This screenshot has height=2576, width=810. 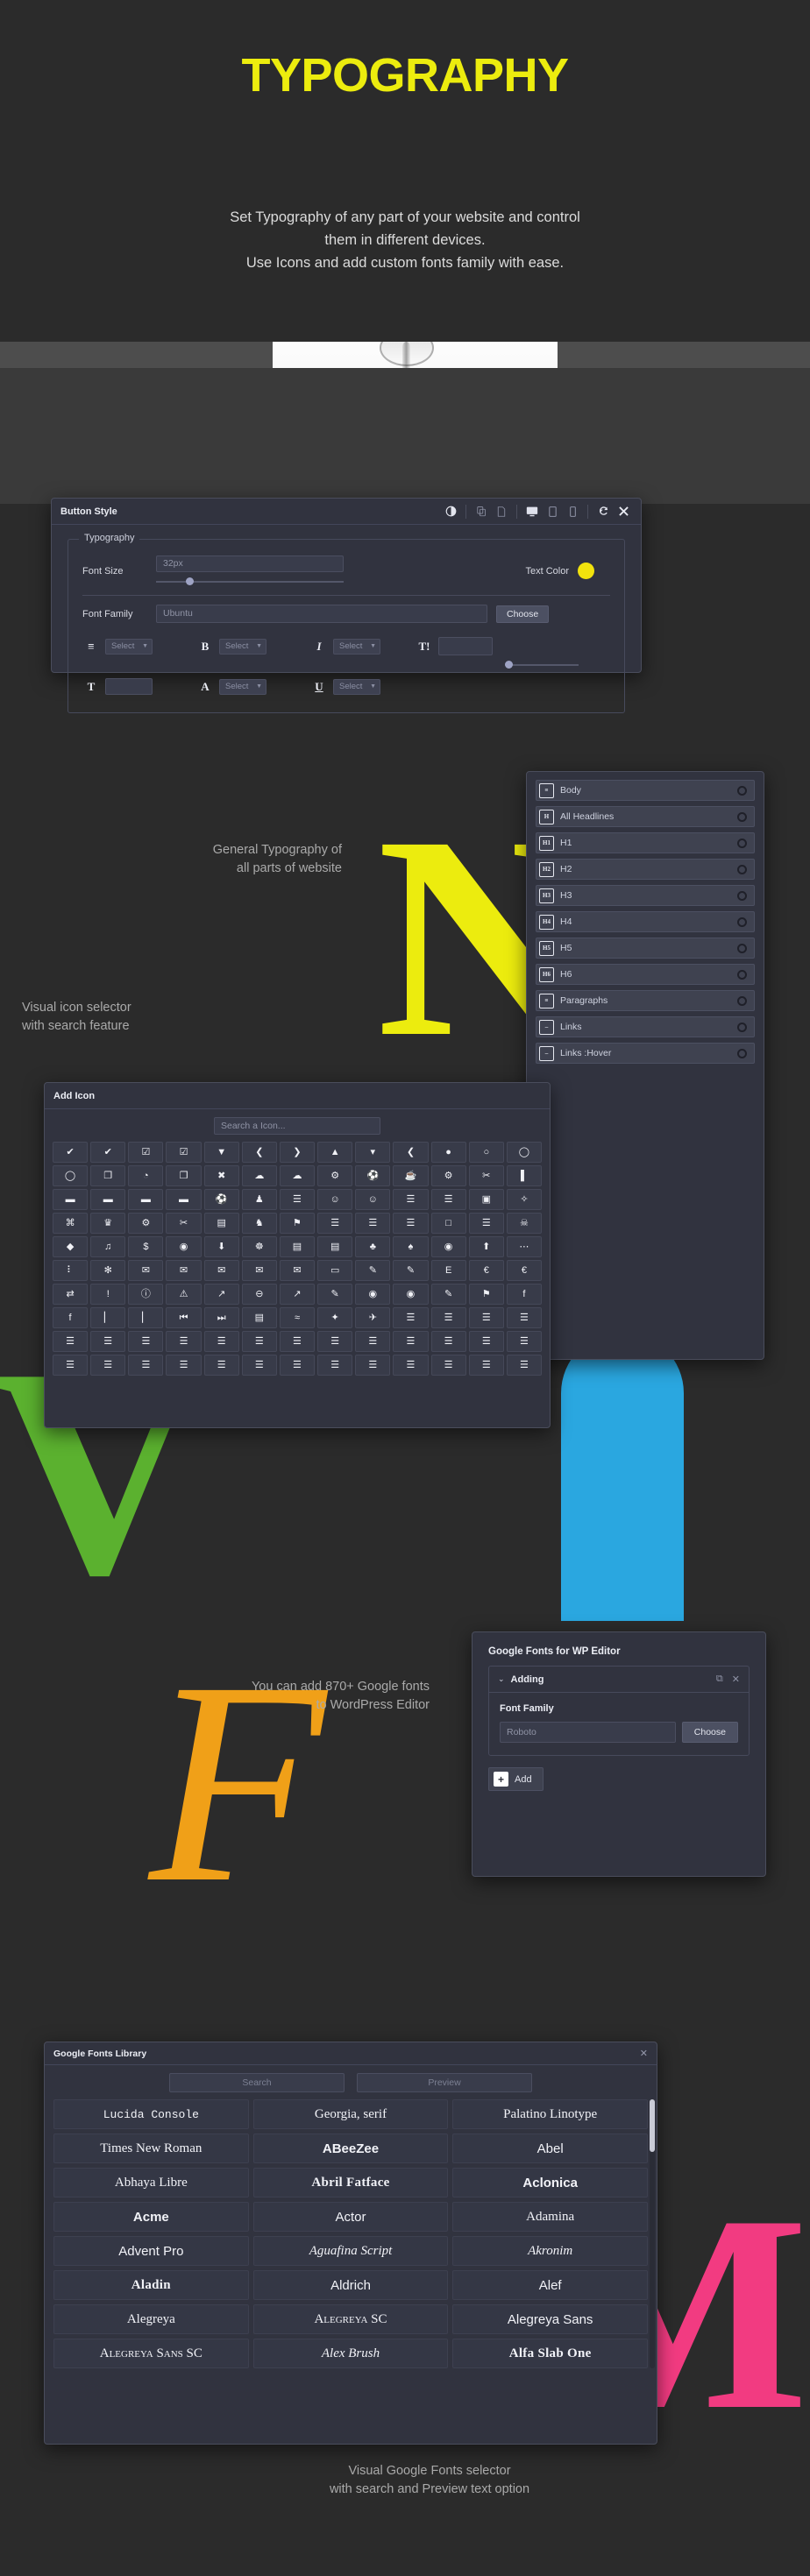 I want to click on icon-grid-cell: ✖, so click(x=221, y=1175).